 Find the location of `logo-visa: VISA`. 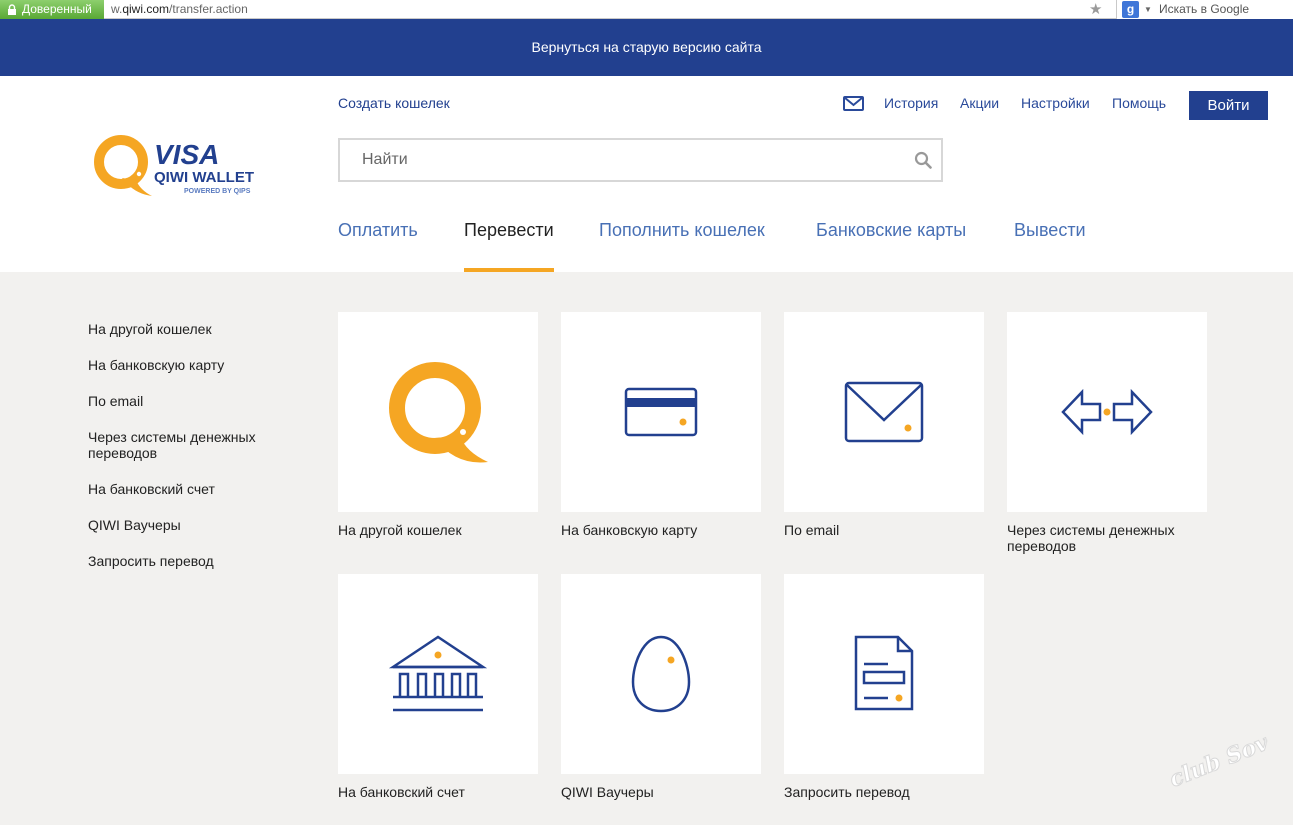

logo-visa: VISA is located at coordinates (186, 154).